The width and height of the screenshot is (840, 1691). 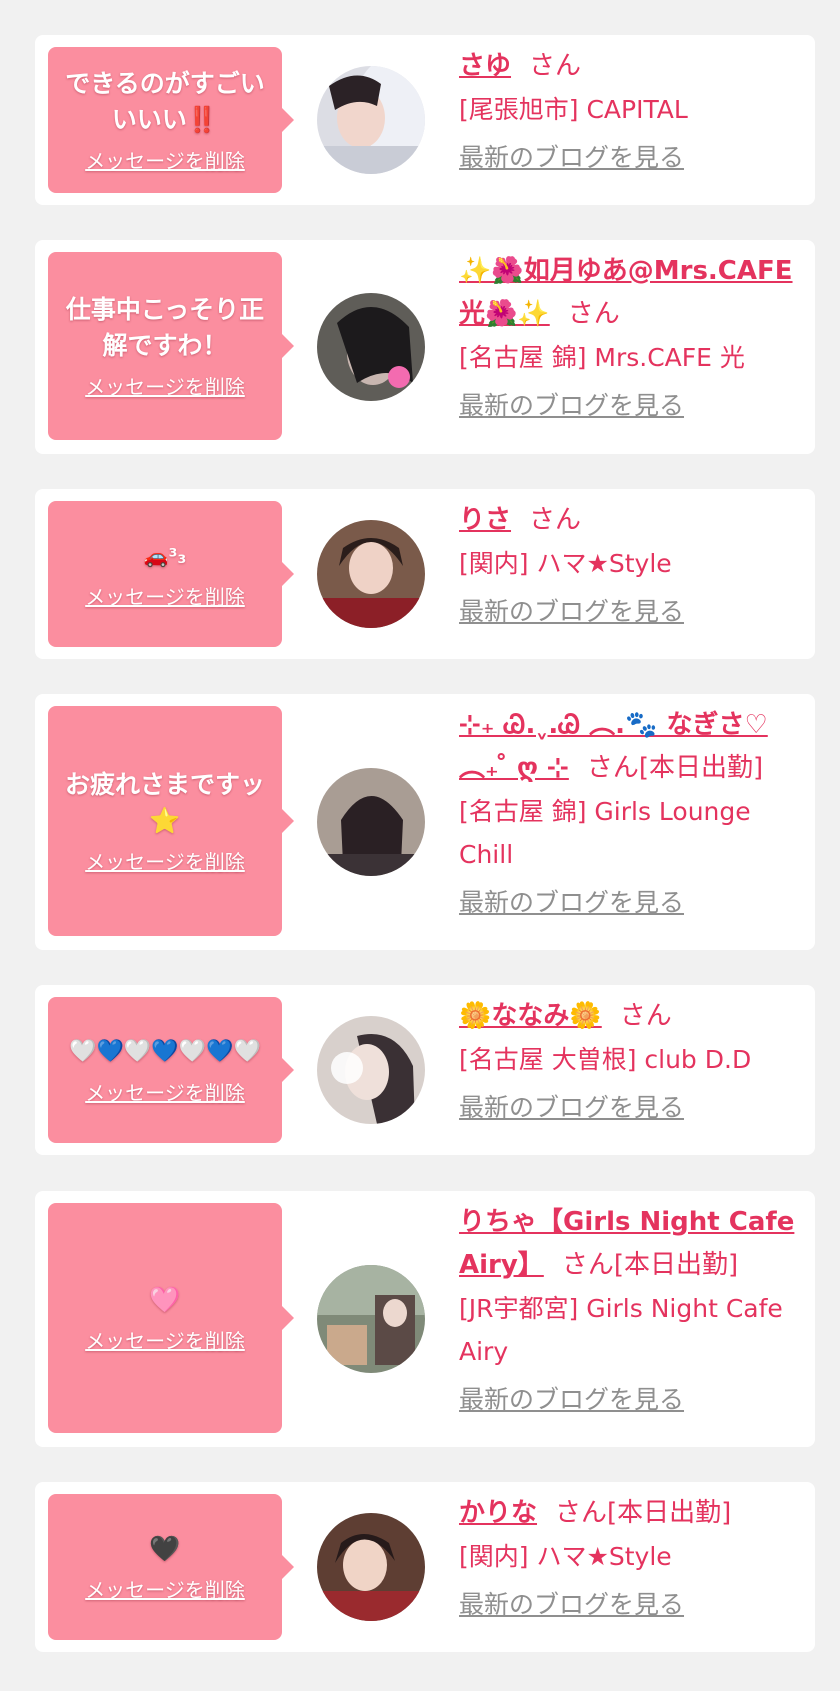 What do you see at coordinates (171, 1567) in the screenshot?
I see `message-bubble: 🖤 メッセージを削除` at bounding box center [171, 1567].